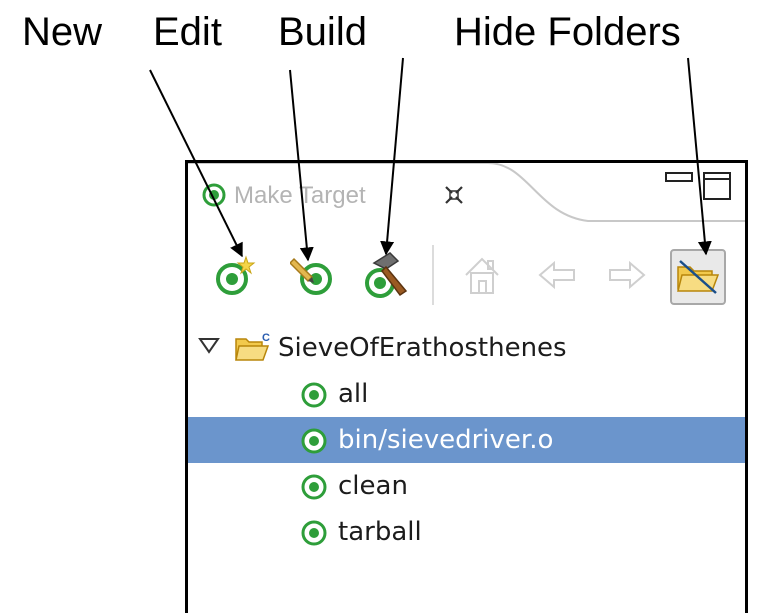 This screenshot has height=613, width=761. I want to click on arrow-new, so click(196, 163).